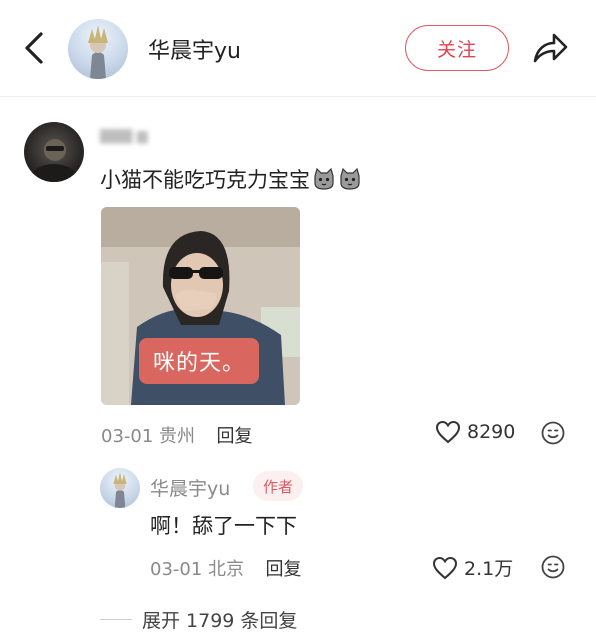  I want to click on header-username: 华晨宇yu, so click(194, 49).